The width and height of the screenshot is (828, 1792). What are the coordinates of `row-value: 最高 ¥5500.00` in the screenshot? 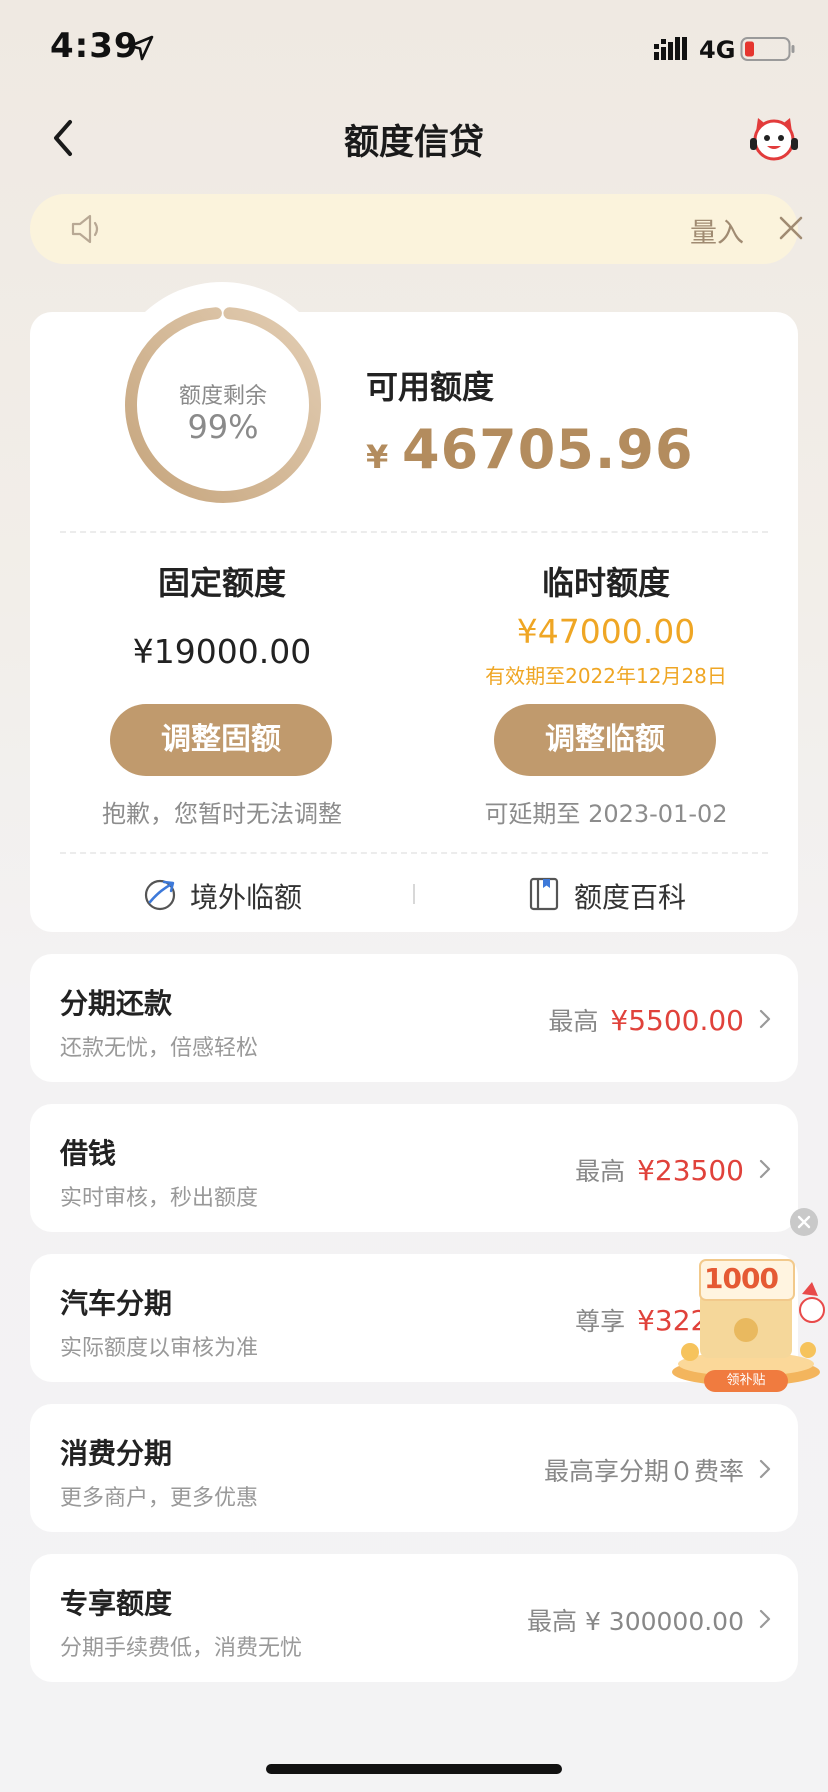 It's located at (646, 1020).